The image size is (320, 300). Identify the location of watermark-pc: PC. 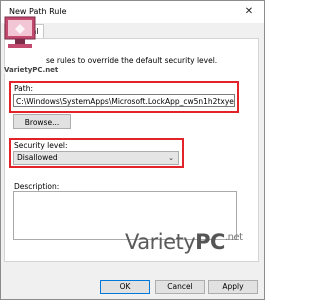
(210, 242).